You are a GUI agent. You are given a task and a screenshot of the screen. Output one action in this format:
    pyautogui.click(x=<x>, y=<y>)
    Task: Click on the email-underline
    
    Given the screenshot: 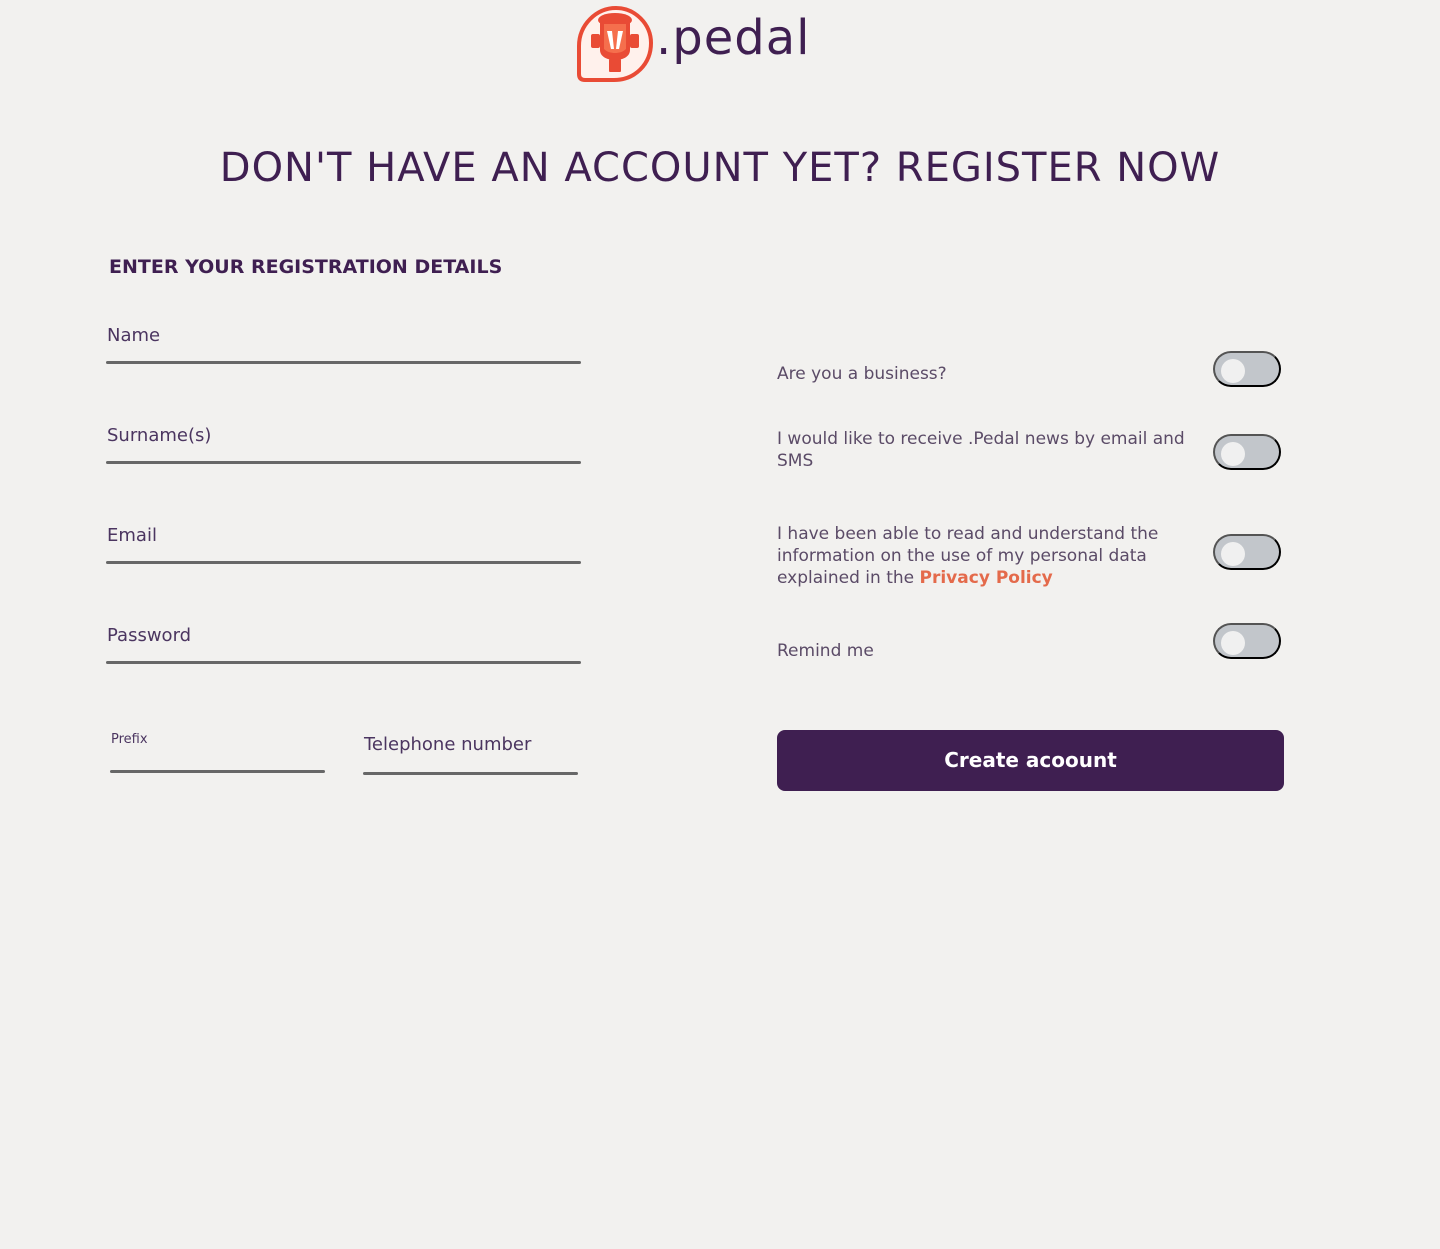 What is the action you would take?
    pyautogui.click(x=343, y=562)
    